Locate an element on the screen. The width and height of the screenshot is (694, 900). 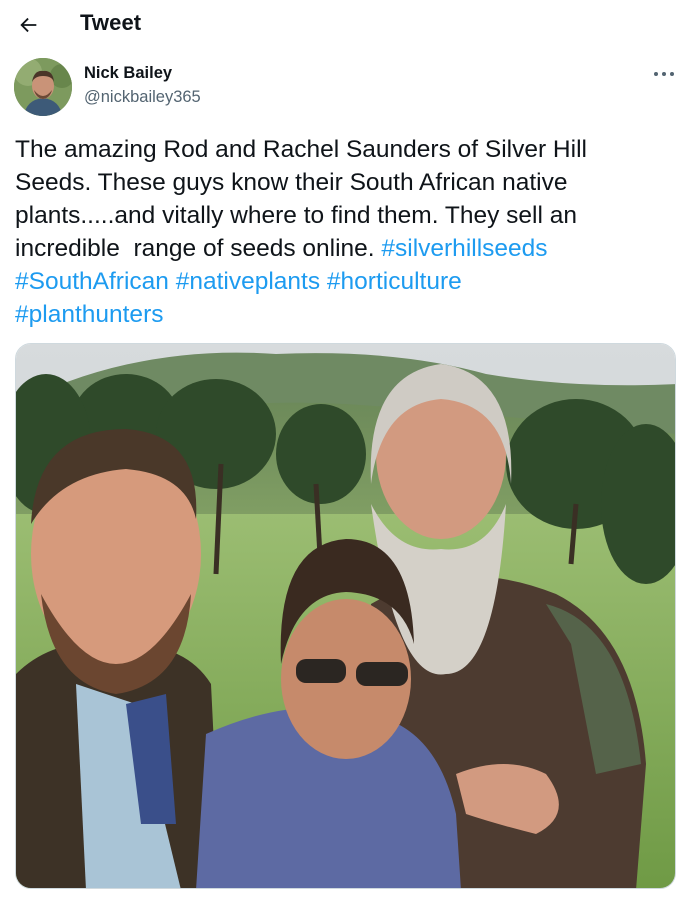
page-title: Tweet is located at coordinates (111, 22).